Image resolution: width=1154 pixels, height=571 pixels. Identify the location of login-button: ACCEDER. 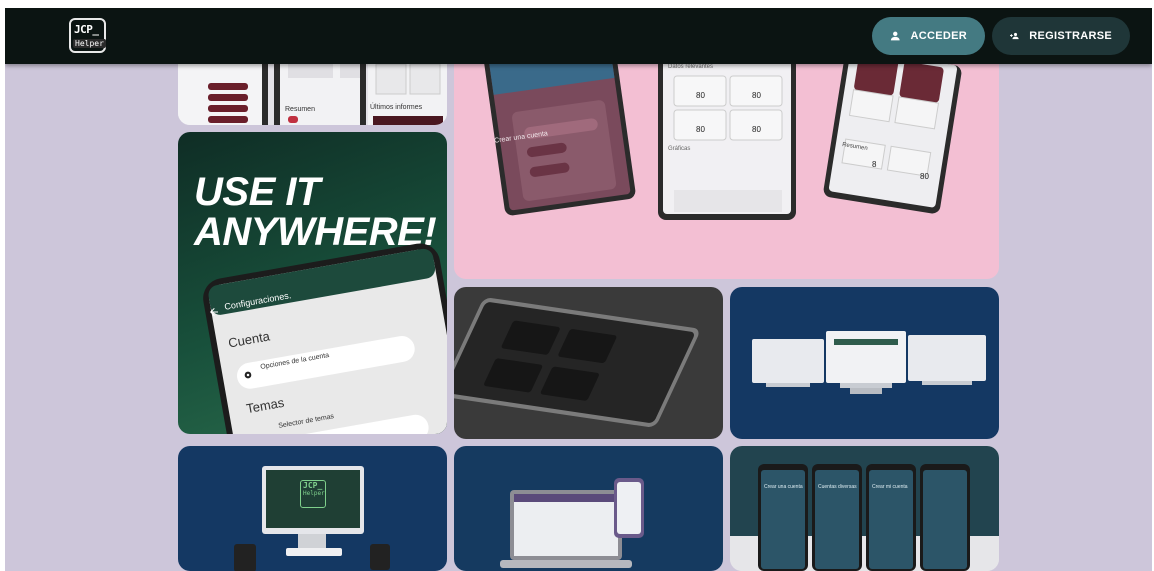
(928, 36).